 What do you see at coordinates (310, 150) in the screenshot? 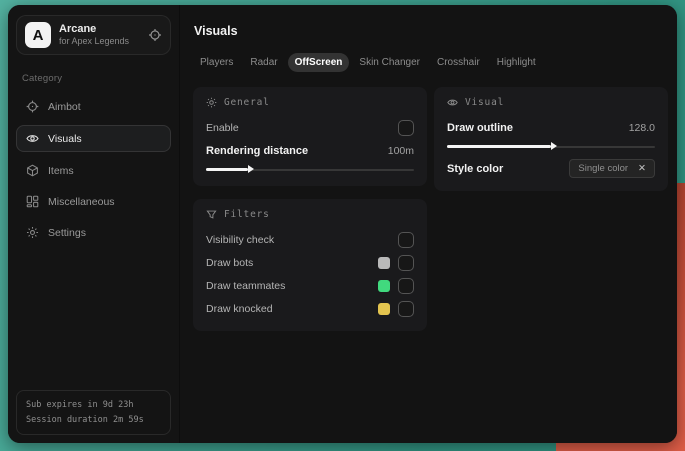
I see `rendering-distance-row: Rendering distance 100m` at bounding box center [310, 150].